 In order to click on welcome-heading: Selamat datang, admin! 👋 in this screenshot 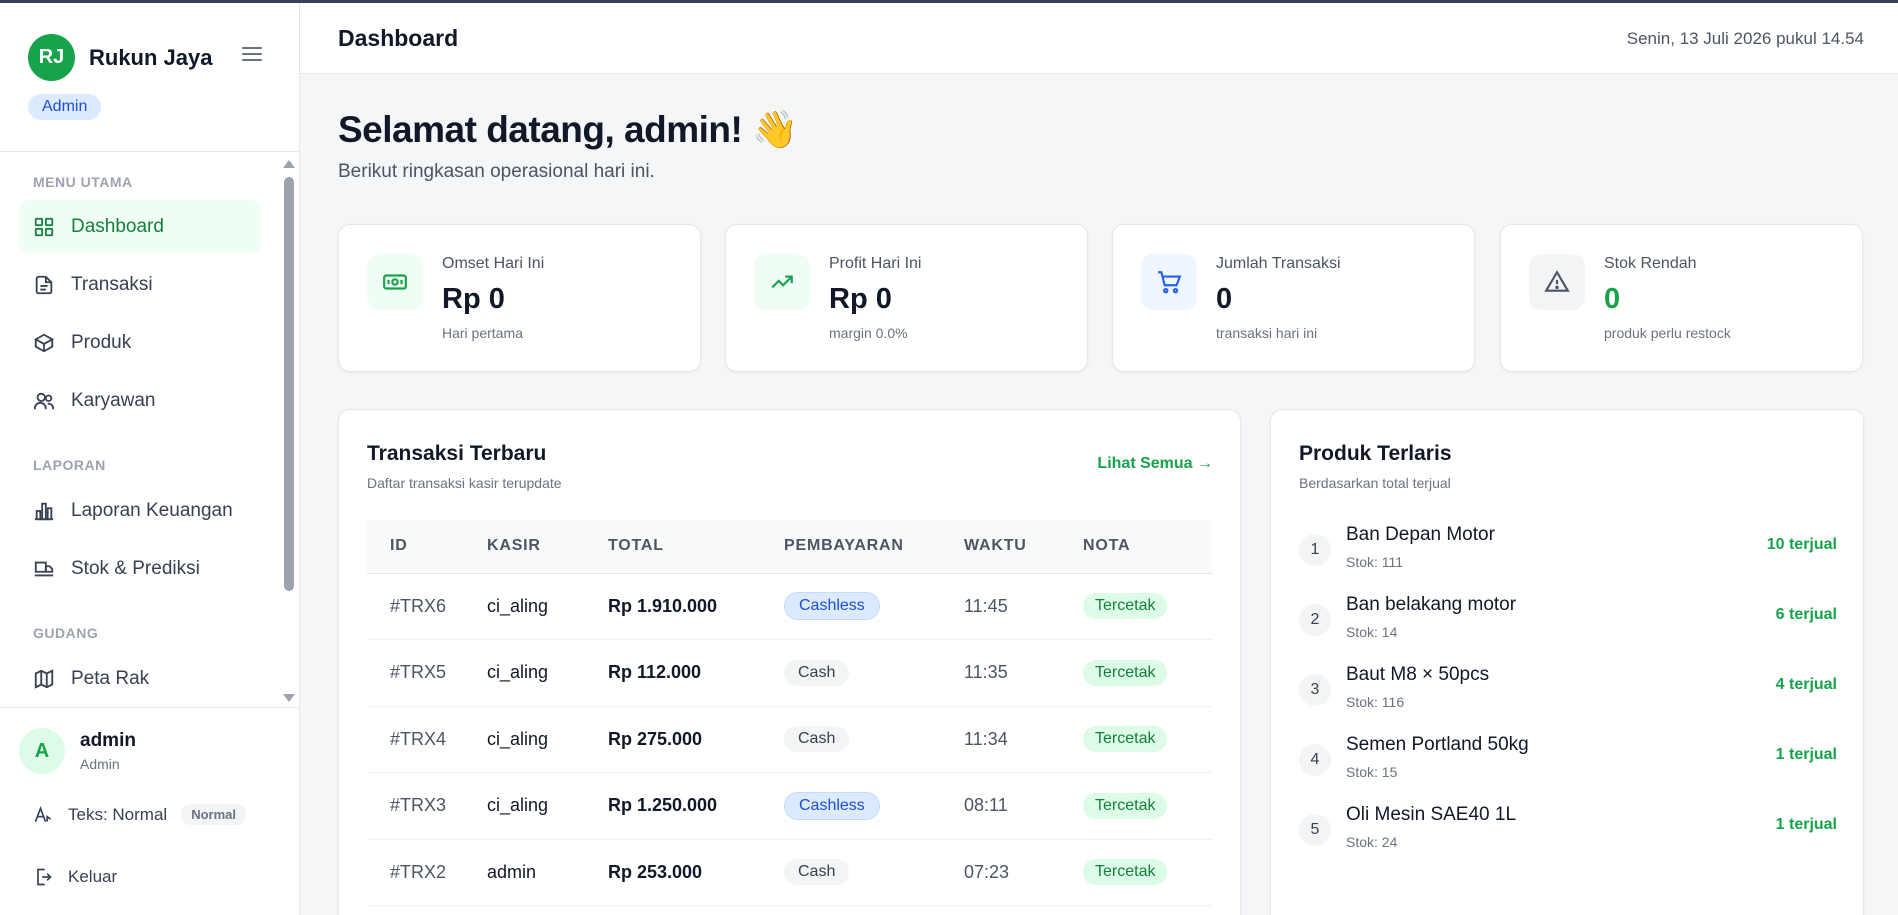, I will do `click(568, 129)`.